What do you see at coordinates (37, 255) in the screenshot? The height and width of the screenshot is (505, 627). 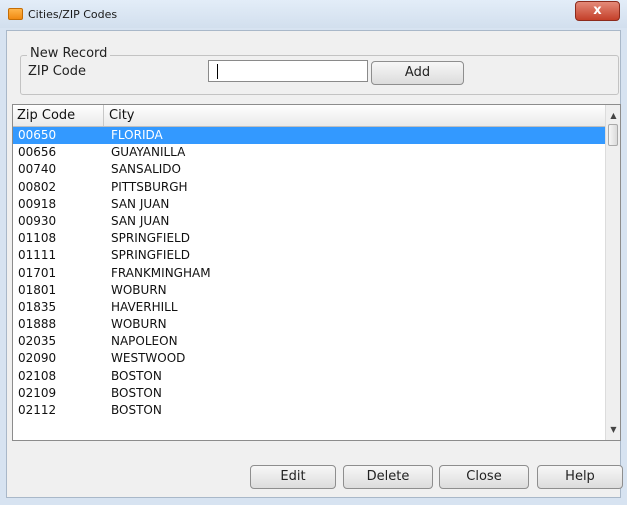 I see `zip-cell: 01111` at bounding box center [37, 255].